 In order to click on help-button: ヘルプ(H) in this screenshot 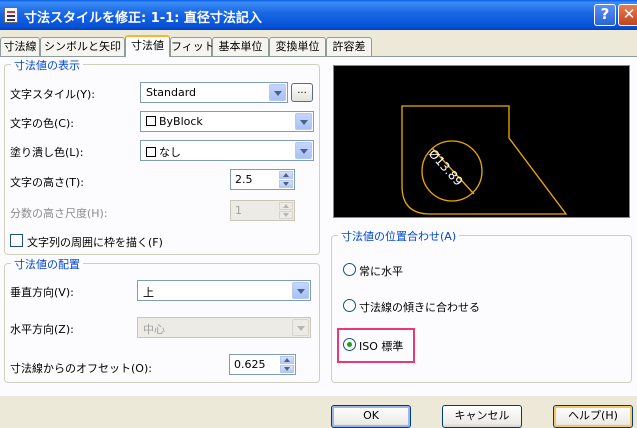, I will do `click(593, 416)`.